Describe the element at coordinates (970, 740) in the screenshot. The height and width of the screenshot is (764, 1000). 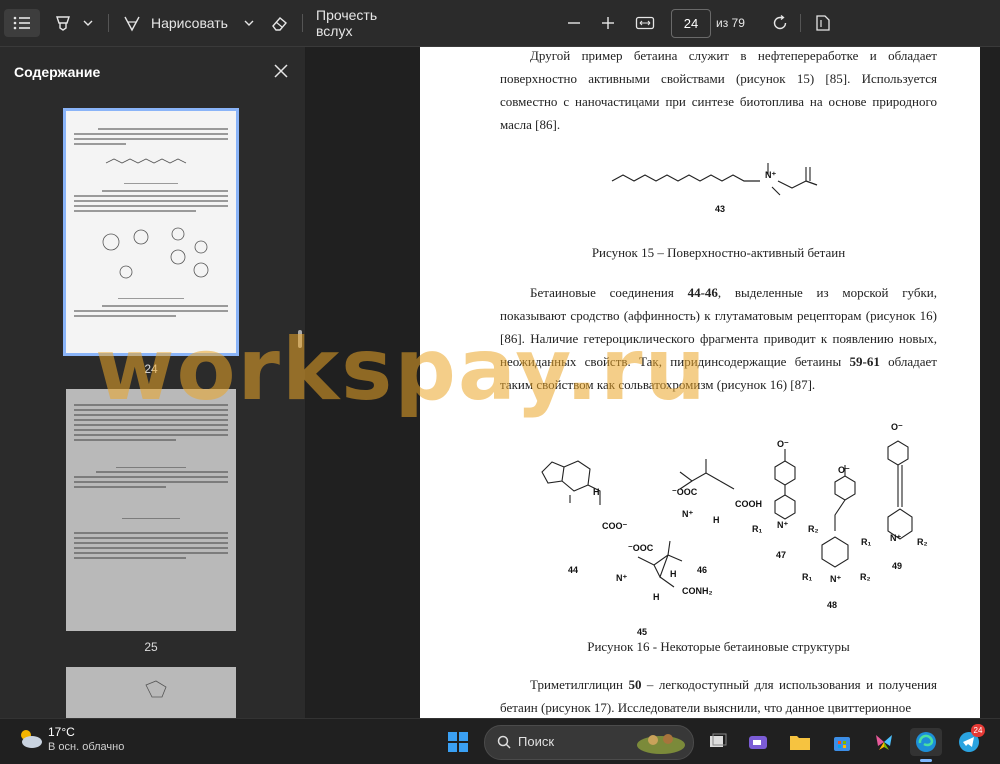
I see `telegram-app: 24` at that location.